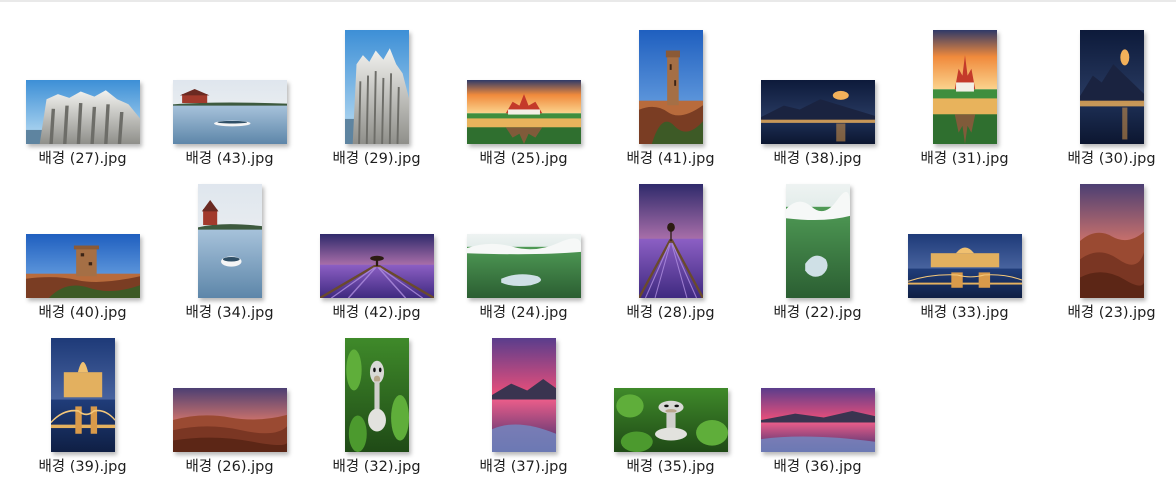  I want to click on file-item: 배경 (25).jpg, so click(523, 89).